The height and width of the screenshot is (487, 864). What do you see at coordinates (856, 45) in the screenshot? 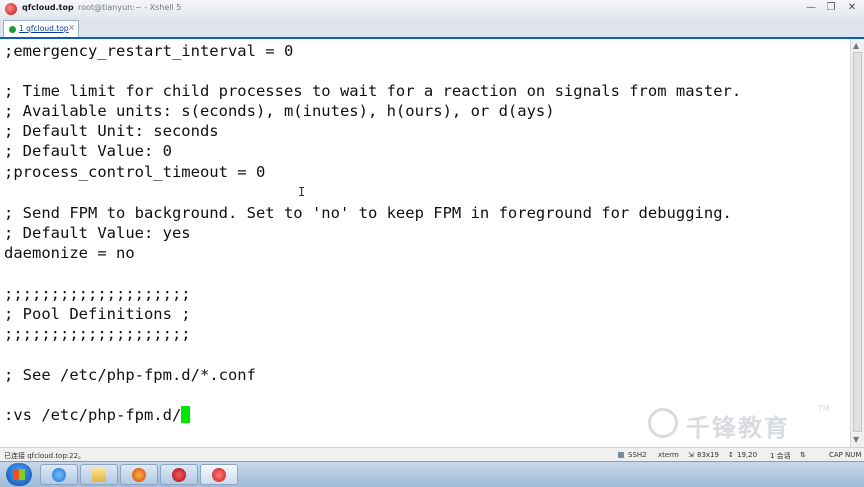
I see `scroll-up-icon: ▲` at bounding box center [856, 45].